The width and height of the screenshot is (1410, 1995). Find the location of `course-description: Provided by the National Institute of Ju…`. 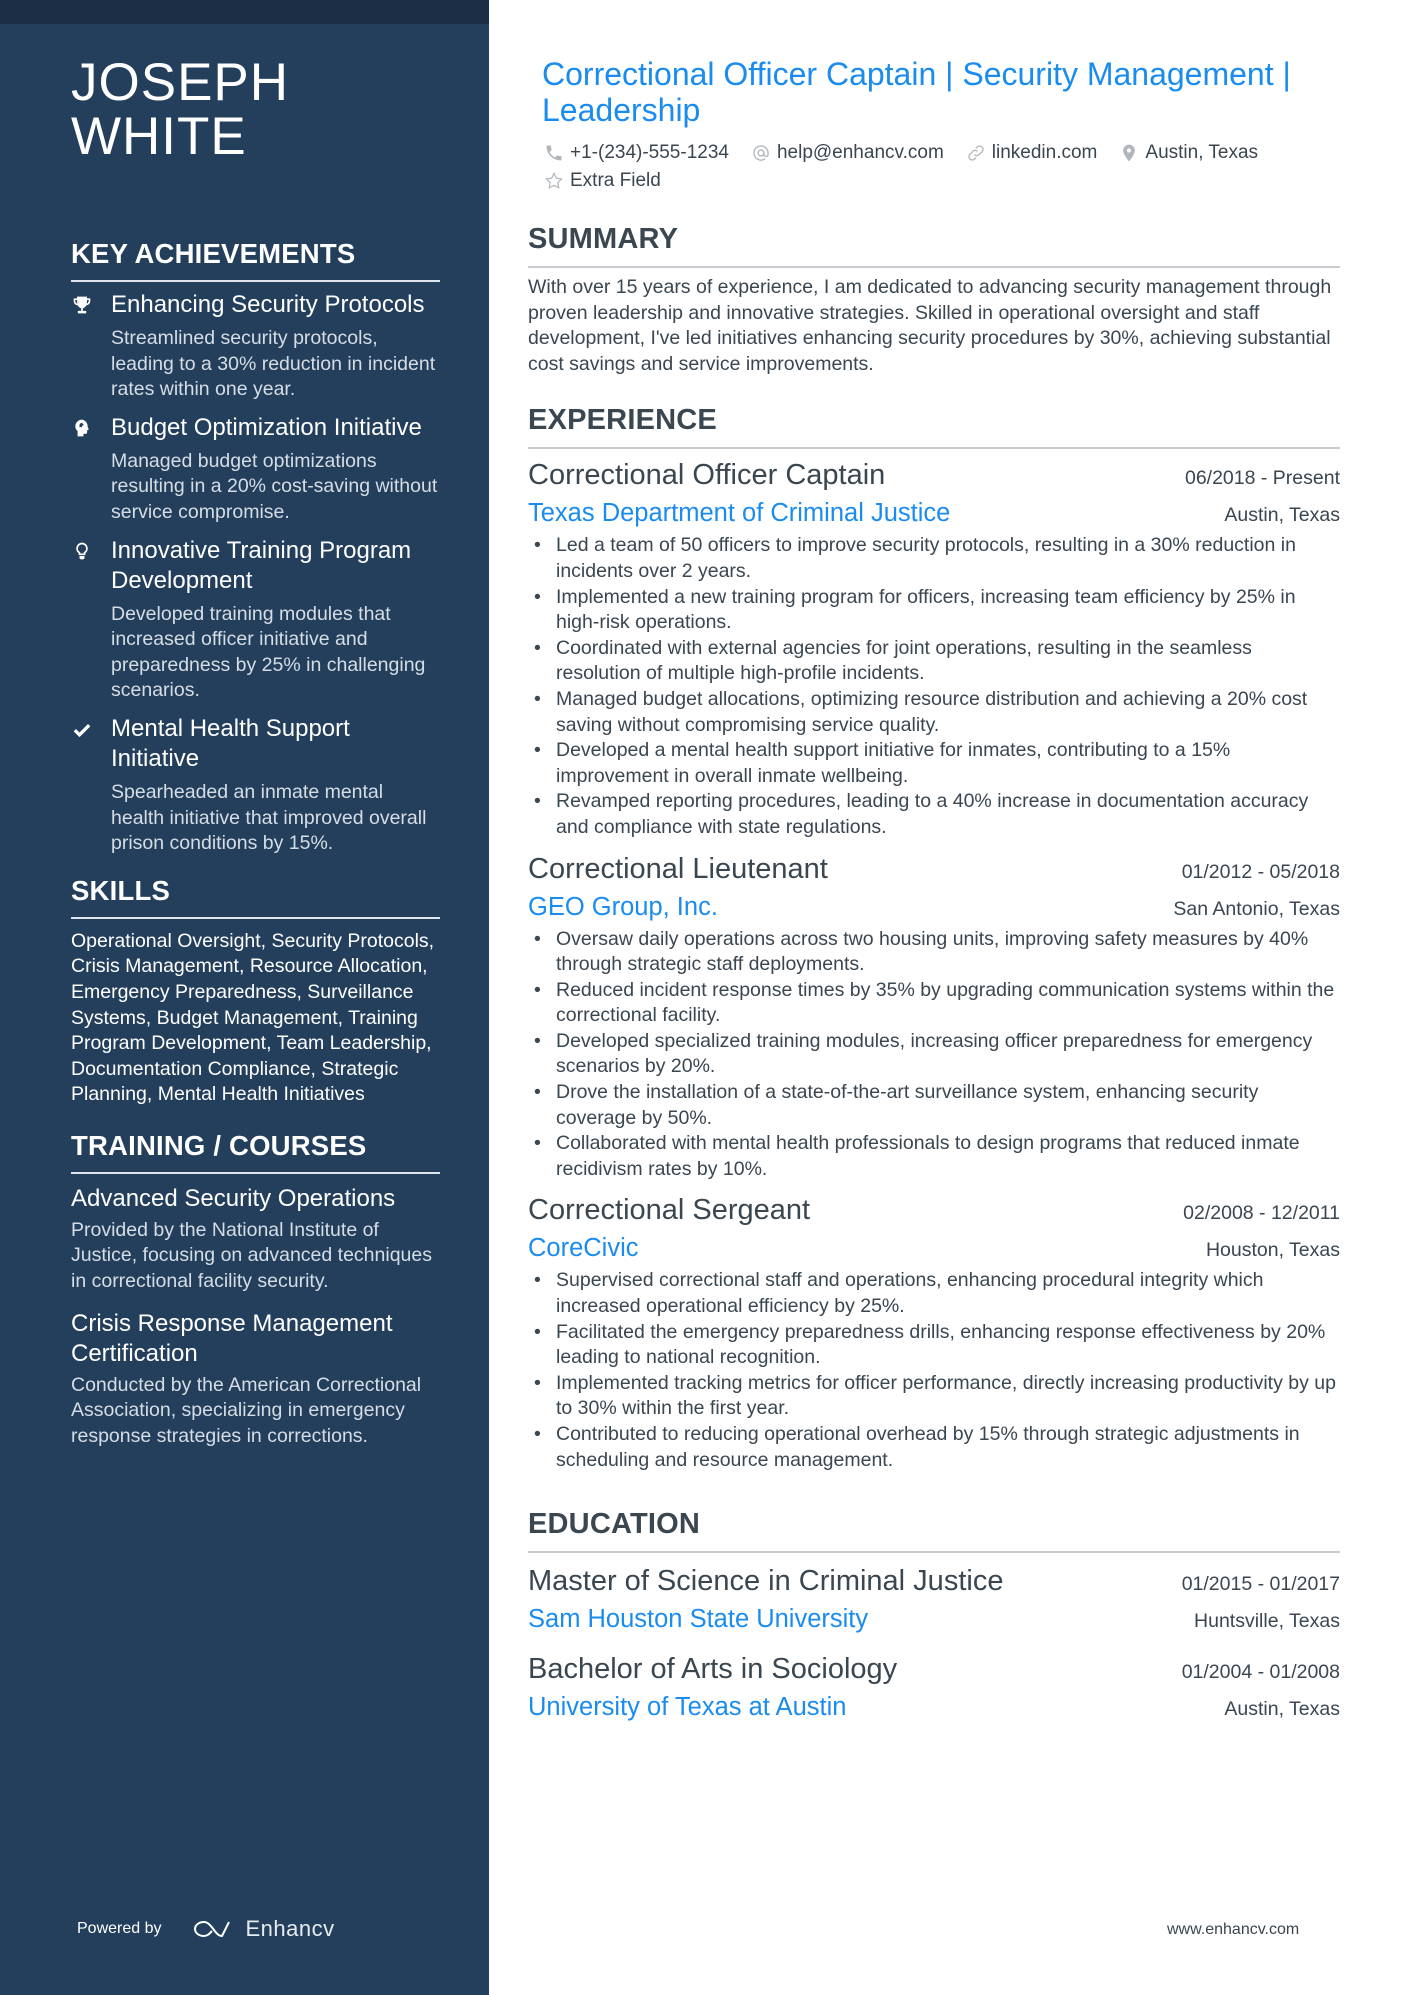

course-description: Provided by the National Institute of Ju… is located at coordinates (251, 1255).